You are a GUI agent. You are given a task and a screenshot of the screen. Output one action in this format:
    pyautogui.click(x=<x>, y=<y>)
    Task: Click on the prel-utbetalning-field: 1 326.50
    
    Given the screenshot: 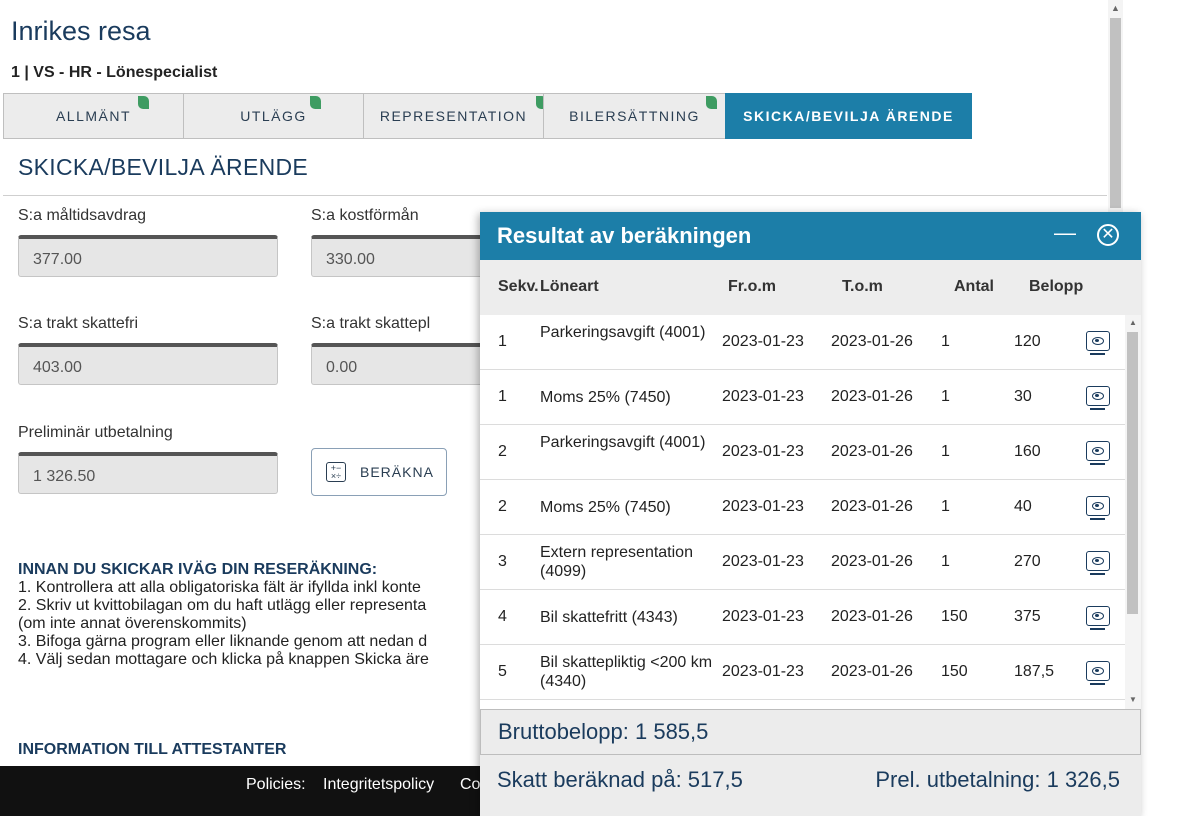 What is the action you would take?
    pyautogui.click(x=148, y=473)
    